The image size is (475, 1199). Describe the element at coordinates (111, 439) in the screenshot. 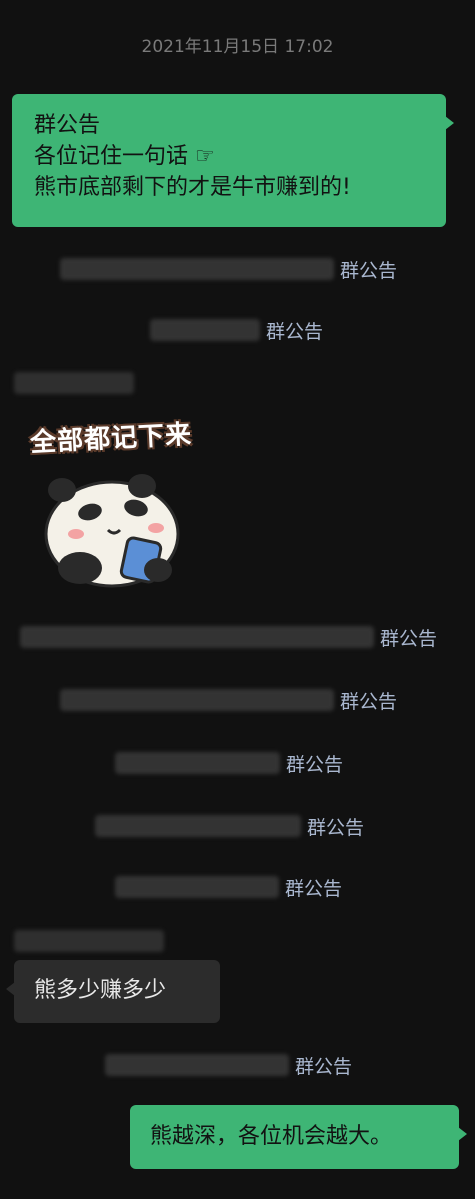

I see `sticker-caption: 全部都记下来` at that location.